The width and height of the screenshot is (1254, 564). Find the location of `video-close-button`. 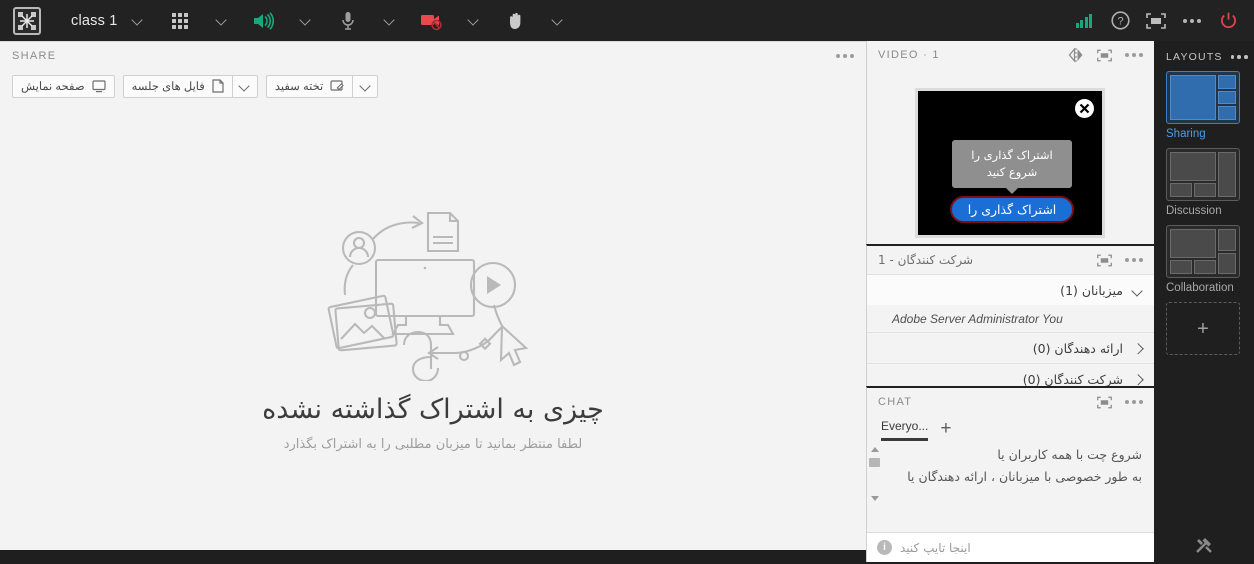

video-close-button is located at coordinates (1084, 108).